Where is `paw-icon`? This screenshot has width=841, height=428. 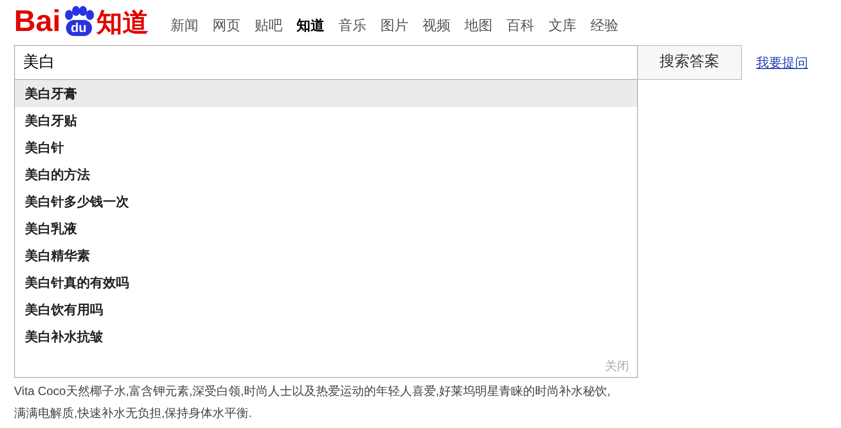
paw-icon is located at coordinates (78, 13).